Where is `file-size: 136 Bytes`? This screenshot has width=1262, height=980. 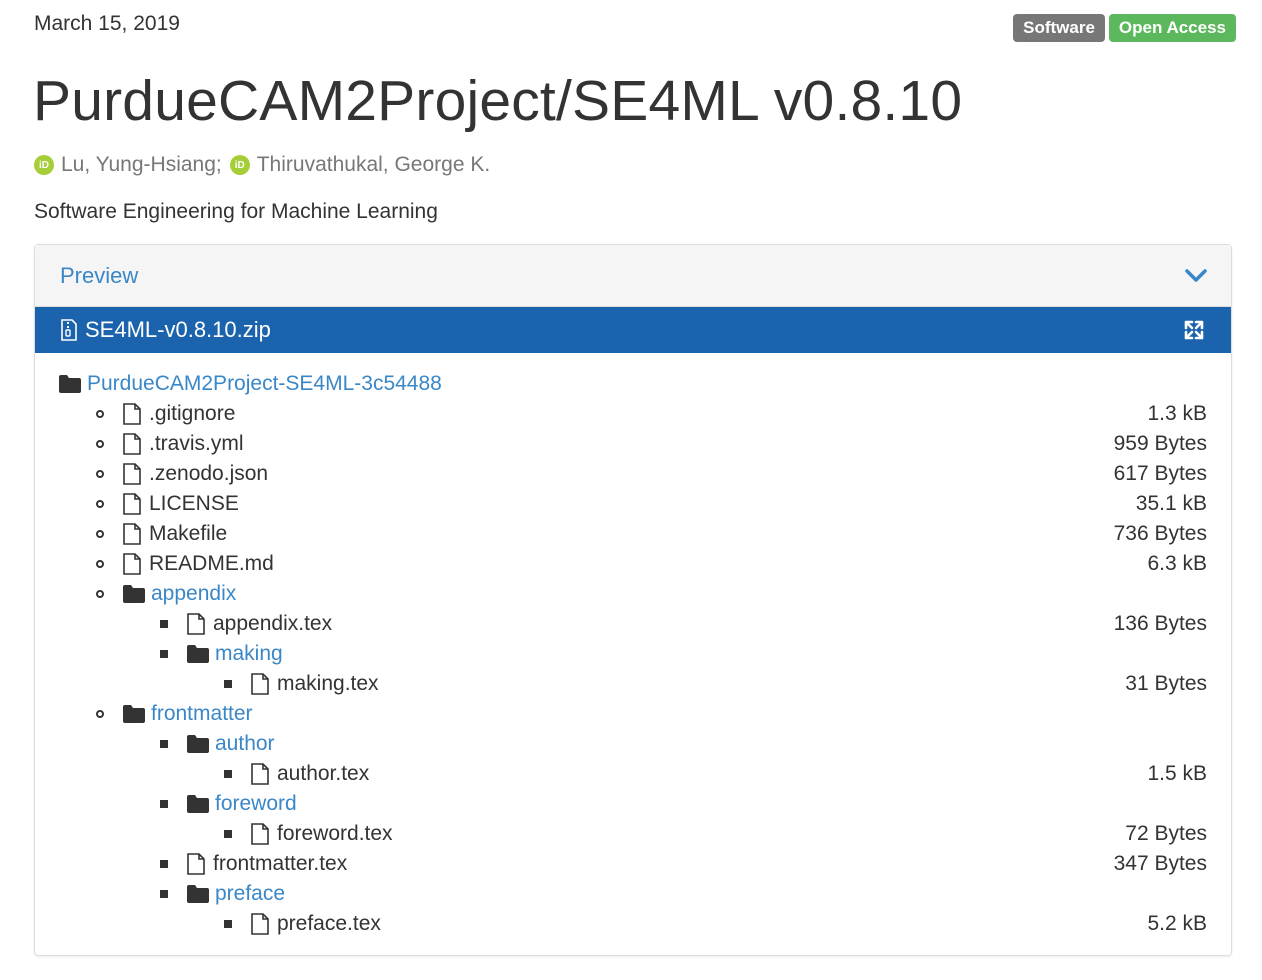 file-size: 136 Bytes is located at coordinates (1160, 623).